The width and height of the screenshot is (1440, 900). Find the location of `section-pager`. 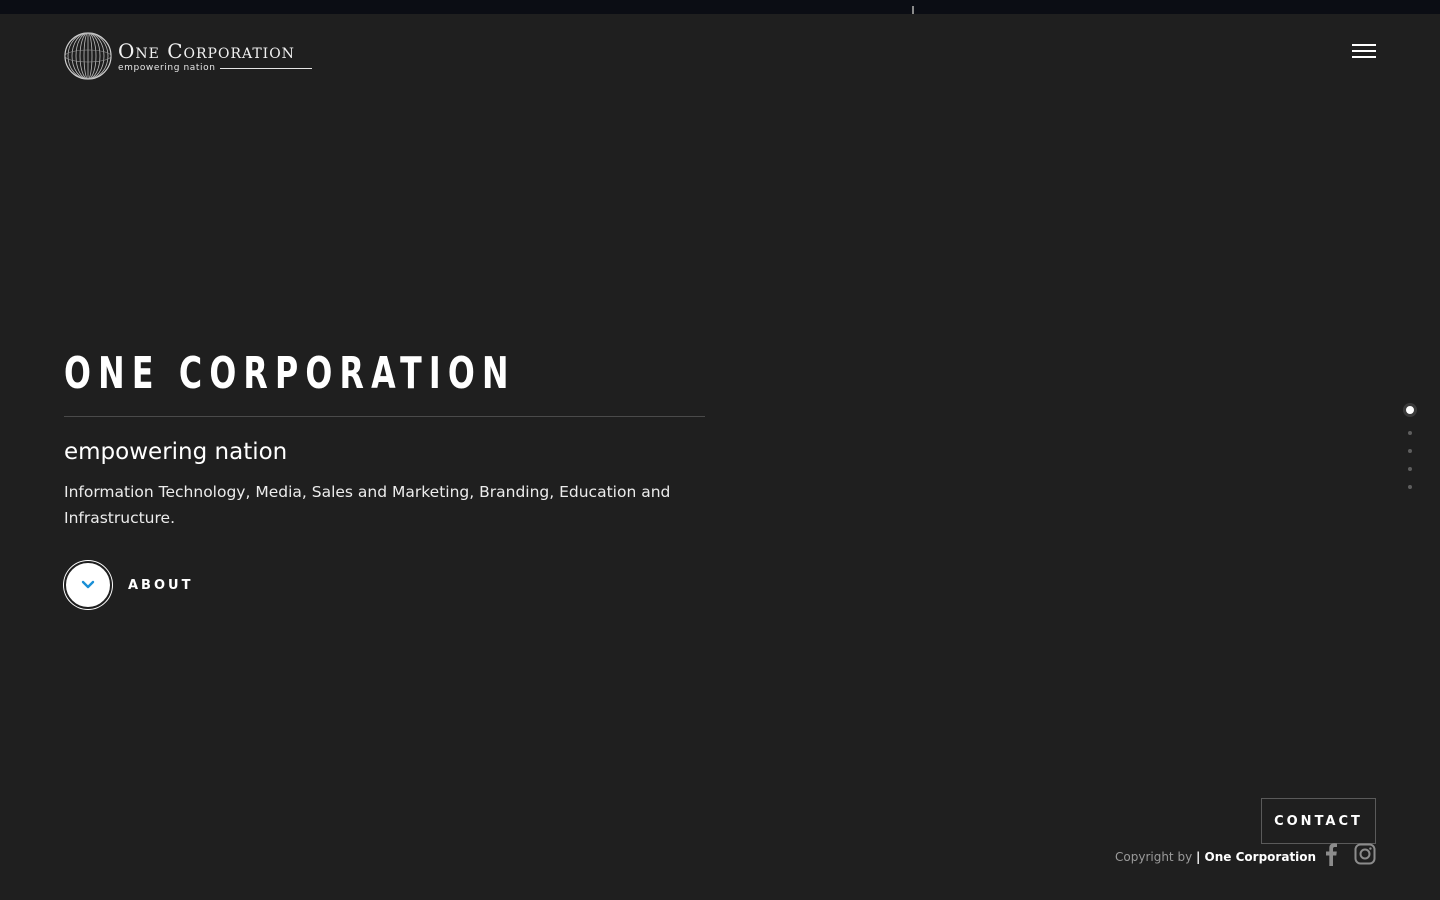

section-pager is located at coordinates (1410, 445).